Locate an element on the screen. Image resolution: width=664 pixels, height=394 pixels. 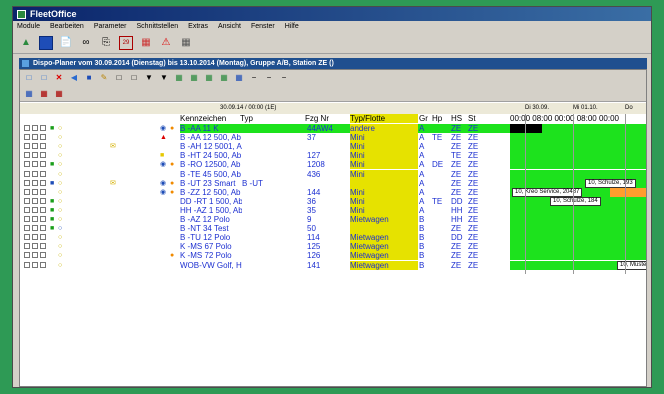
menu-item-hilfe: Hilfe is located at coordinates (292, 27).